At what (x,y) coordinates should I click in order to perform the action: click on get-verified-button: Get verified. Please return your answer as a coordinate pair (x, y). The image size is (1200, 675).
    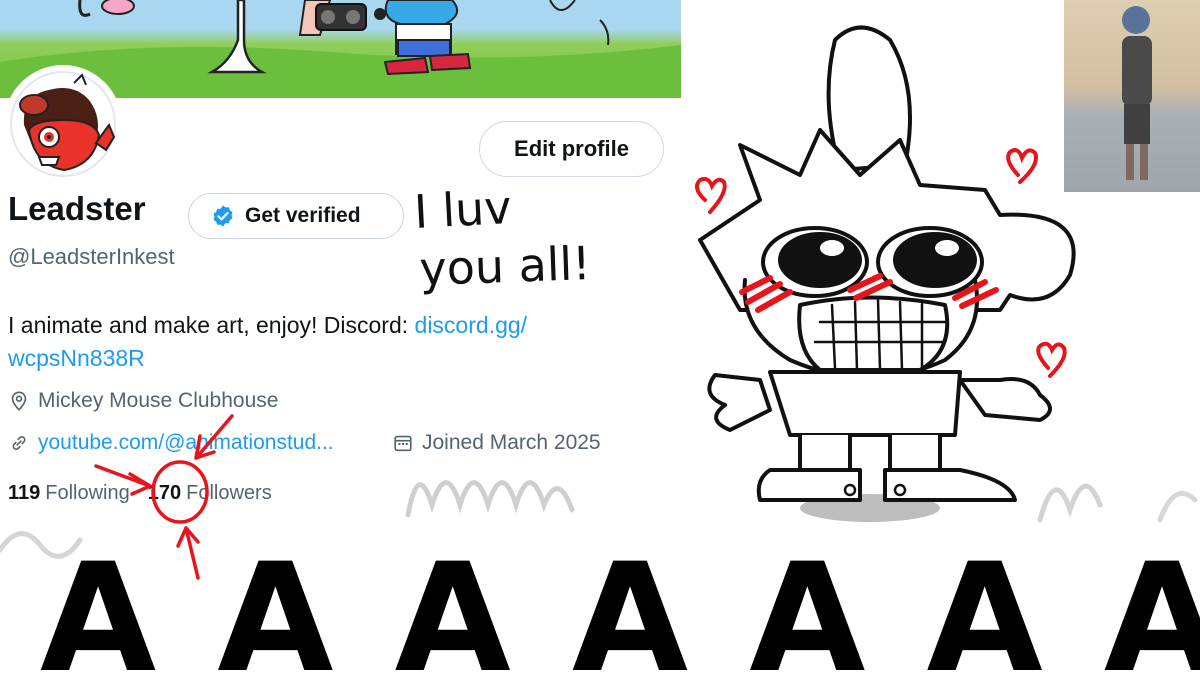
    Looking at the image, I should click on (296, 216).